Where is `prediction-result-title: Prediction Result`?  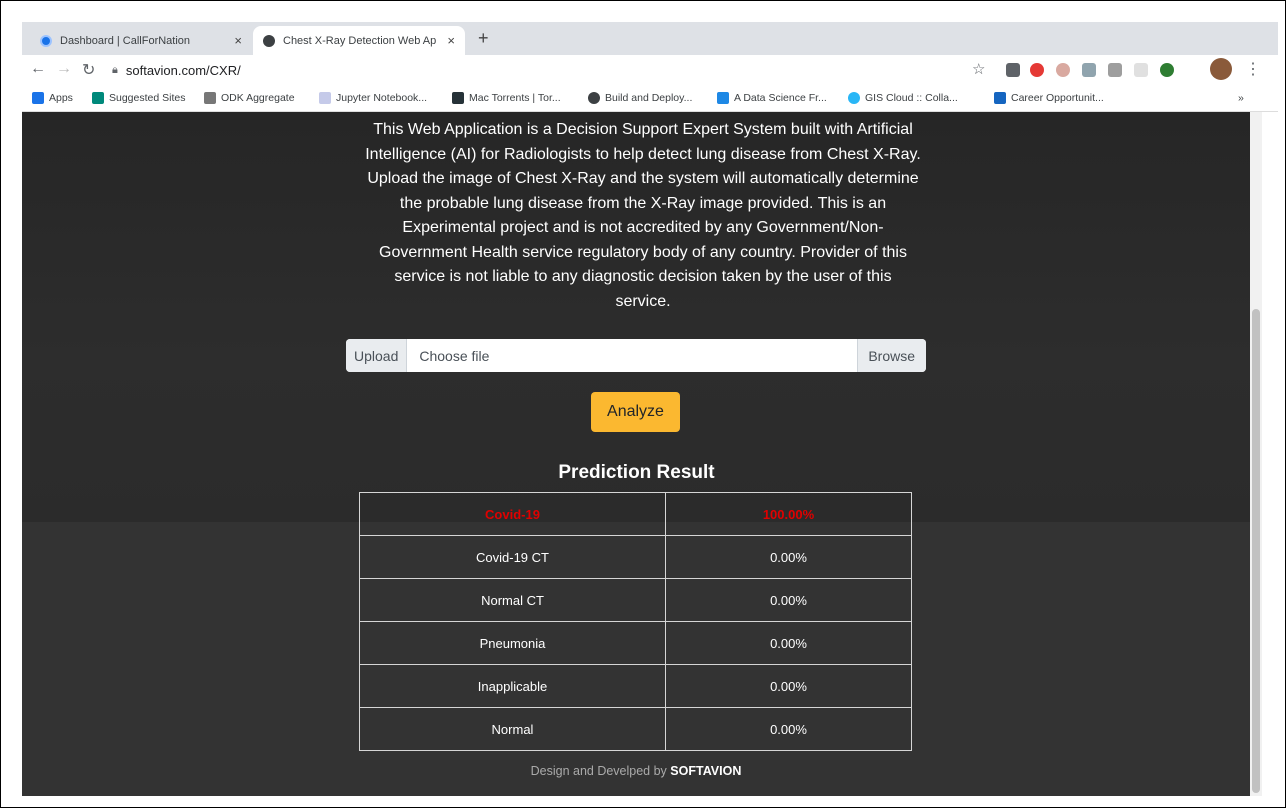 prediction-result-title: Prediction Result is located at coordinates (636, 472).